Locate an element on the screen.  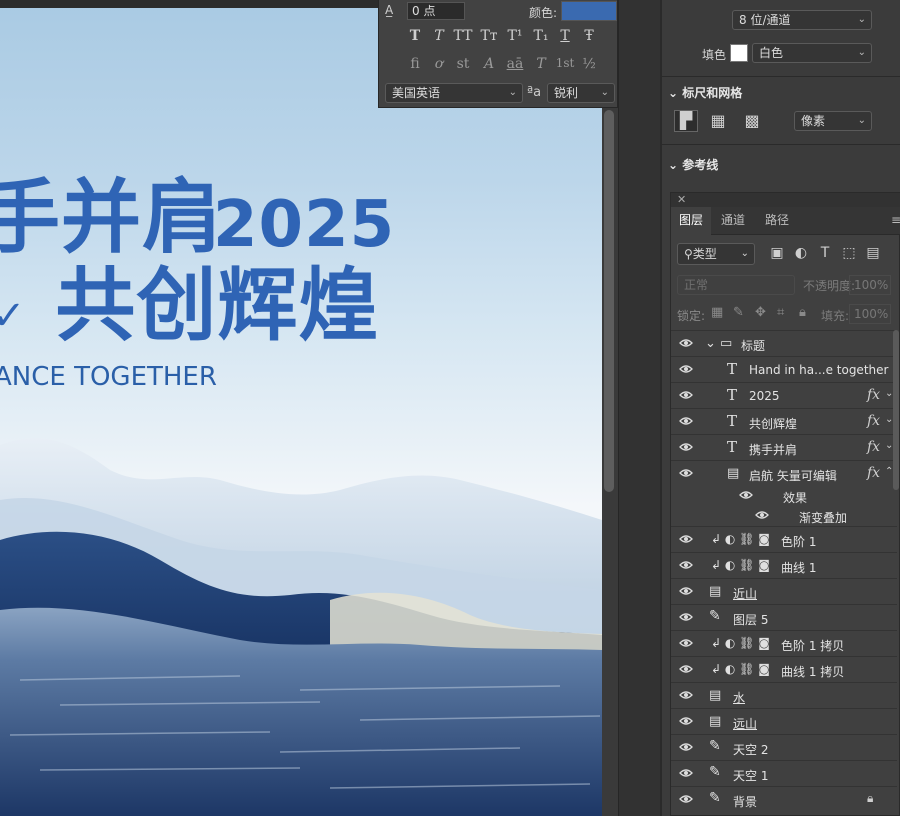
panel-menu-icon: ≡ is located at coordinates (895, 220).